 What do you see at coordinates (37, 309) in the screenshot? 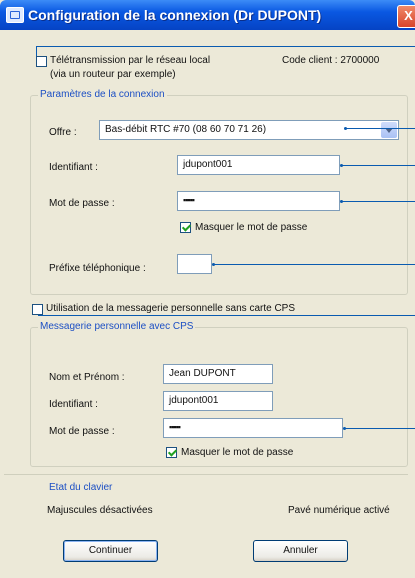
I see `messaging-without-cps-checkbox` at bounding box center [37, 309].